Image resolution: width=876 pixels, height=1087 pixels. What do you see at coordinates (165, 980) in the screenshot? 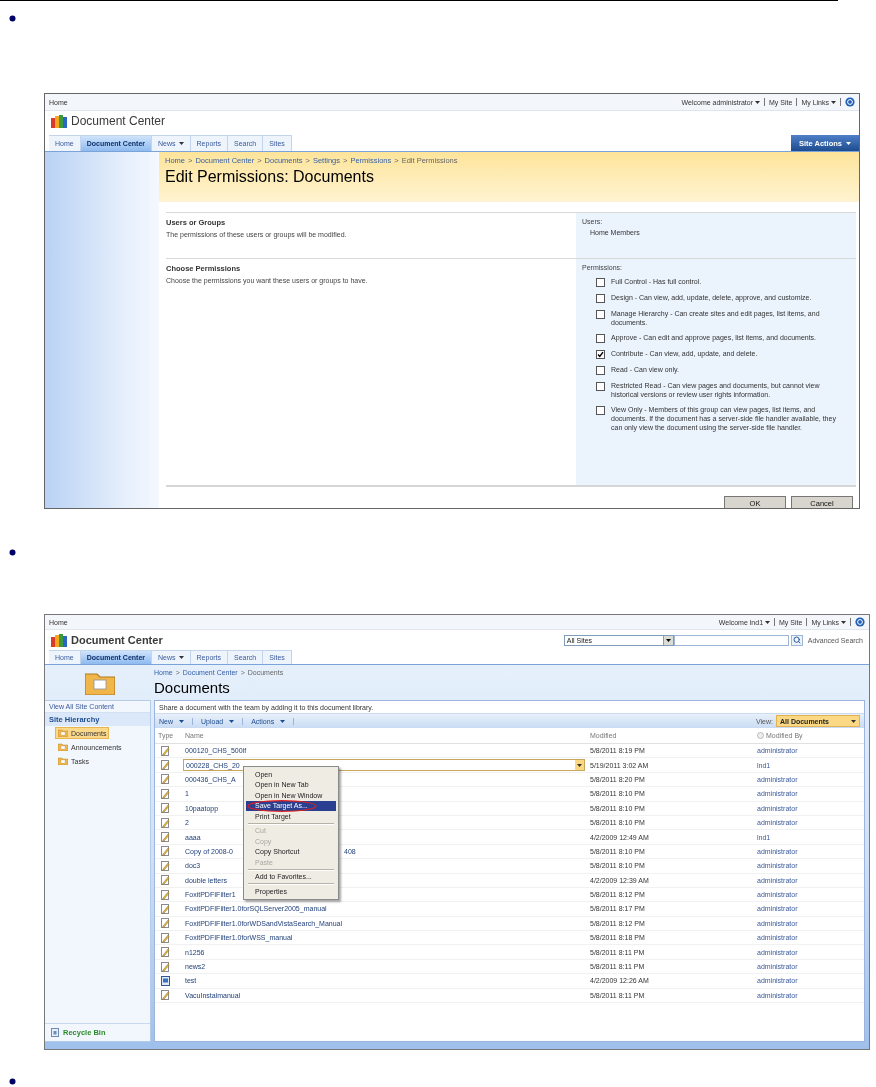
I see `web-page-icon` at bounding box center [165, 980].